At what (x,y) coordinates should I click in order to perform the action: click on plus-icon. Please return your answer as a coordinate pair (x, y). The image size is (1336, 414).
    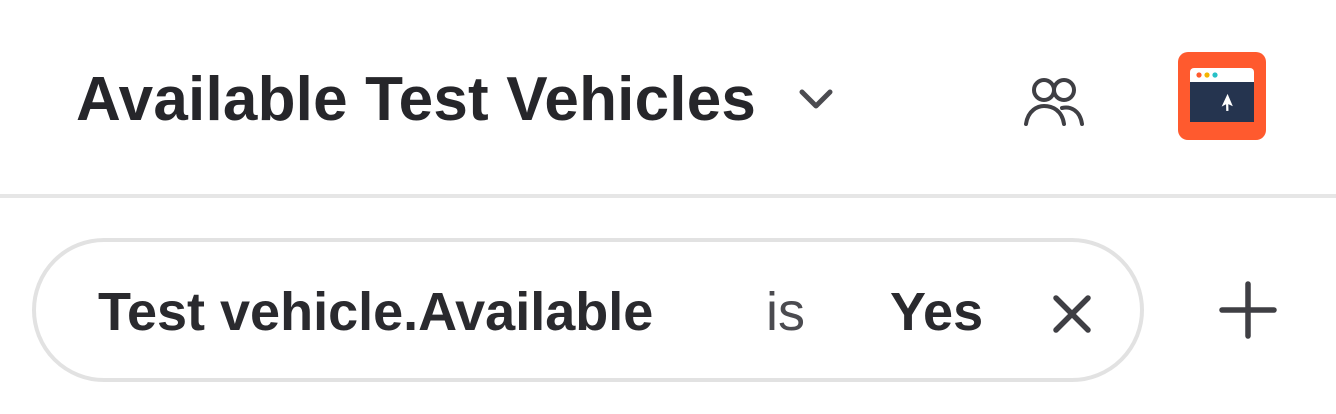
    Looking at the image, I should click on (1248, 310).